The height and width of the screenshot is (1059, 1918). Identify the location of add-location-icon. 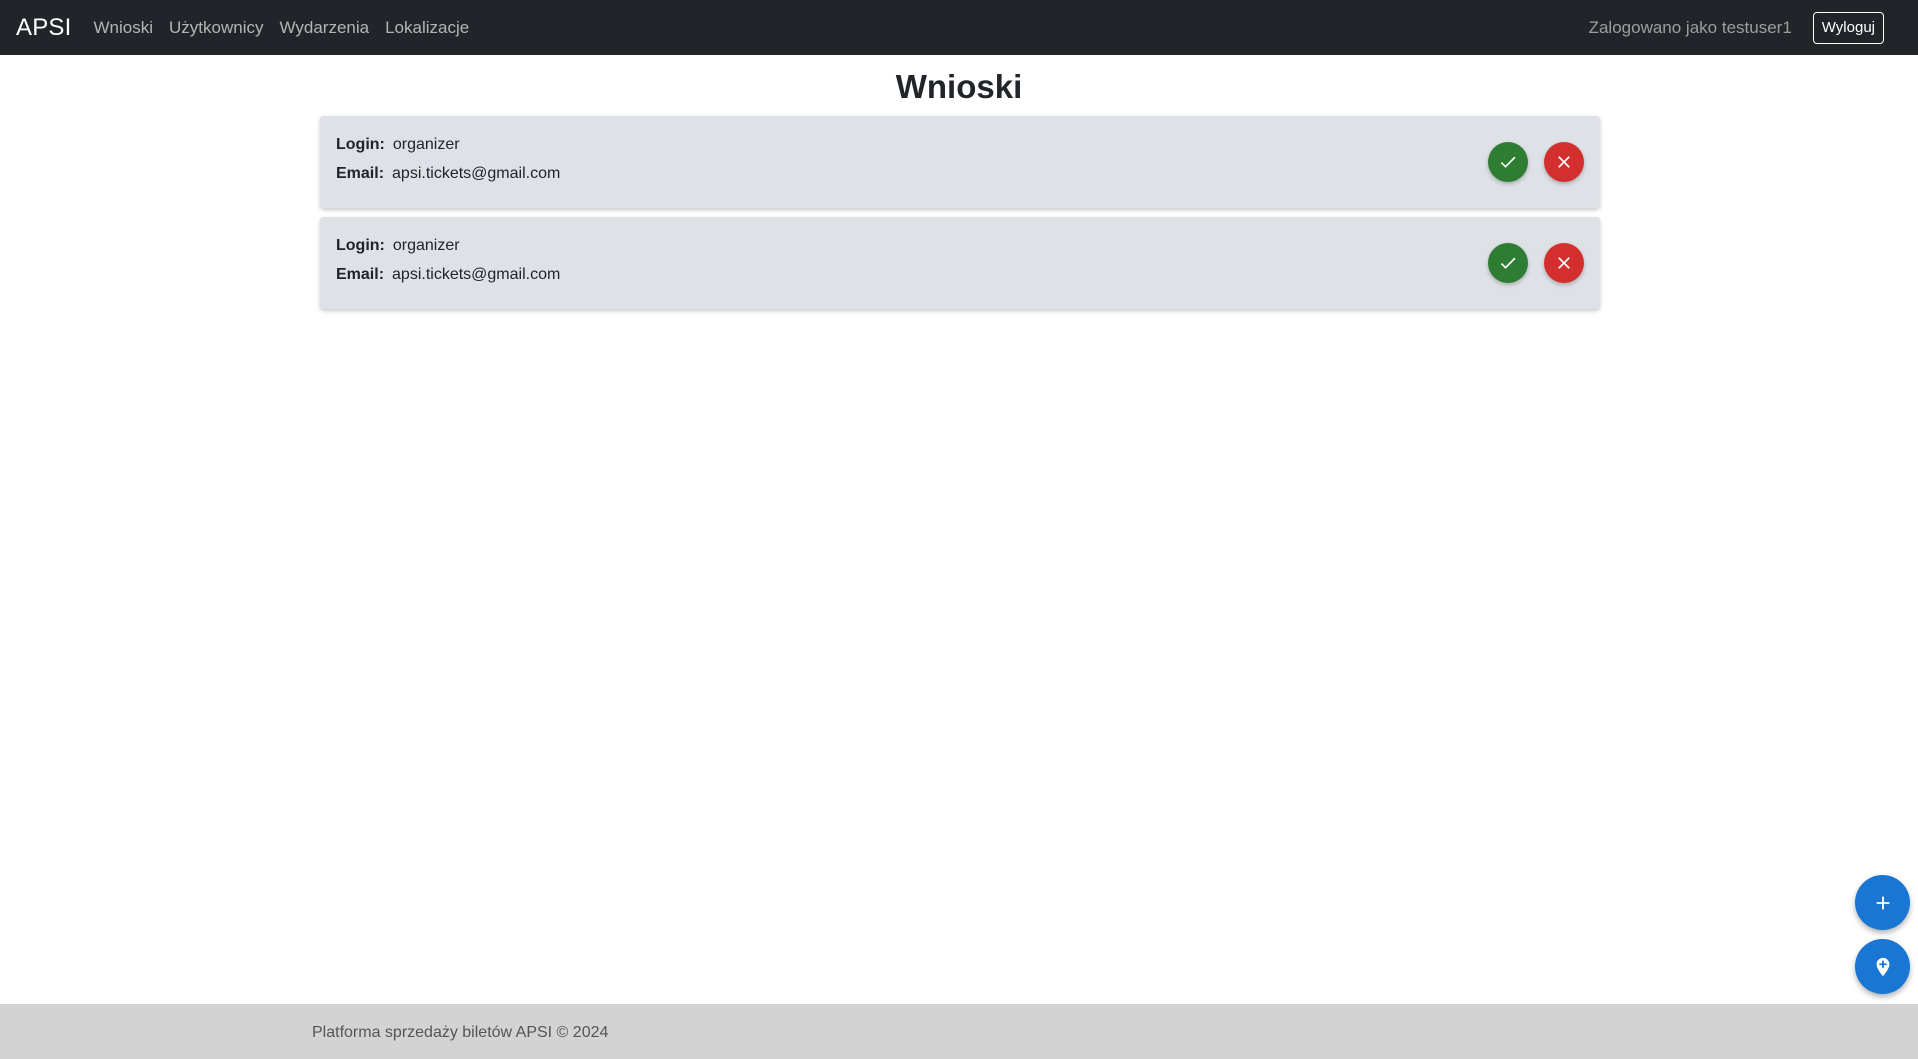
(1882, 966).